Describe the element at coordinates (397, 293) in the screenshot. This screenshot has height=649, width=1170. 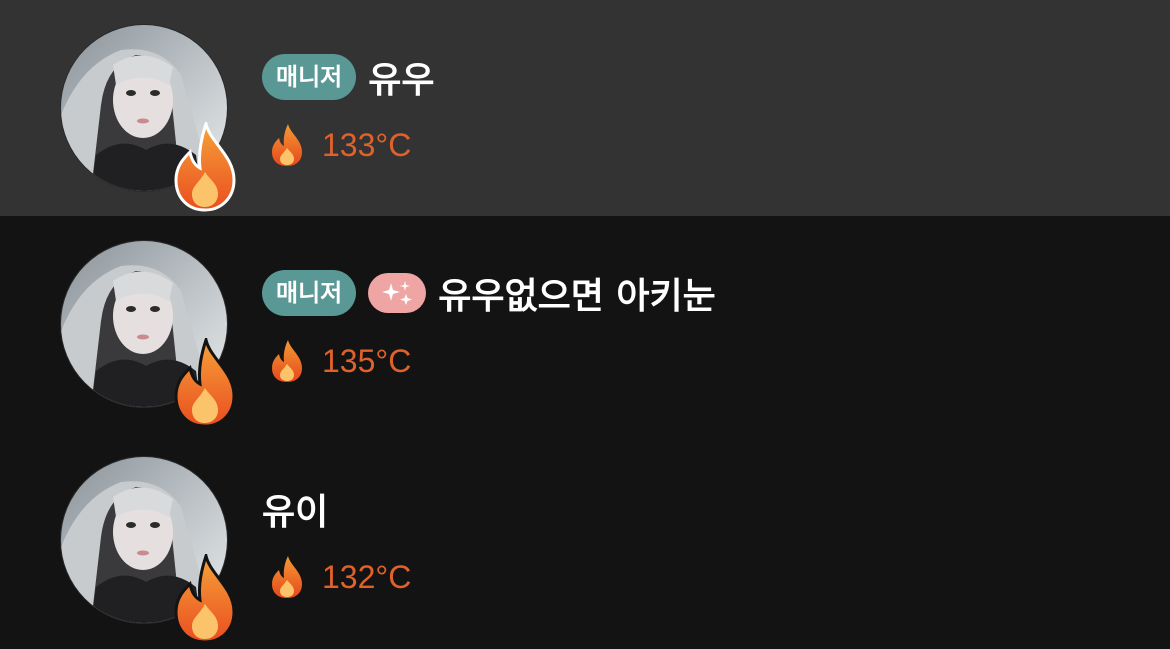
I see `sparkles-icon` at that location.